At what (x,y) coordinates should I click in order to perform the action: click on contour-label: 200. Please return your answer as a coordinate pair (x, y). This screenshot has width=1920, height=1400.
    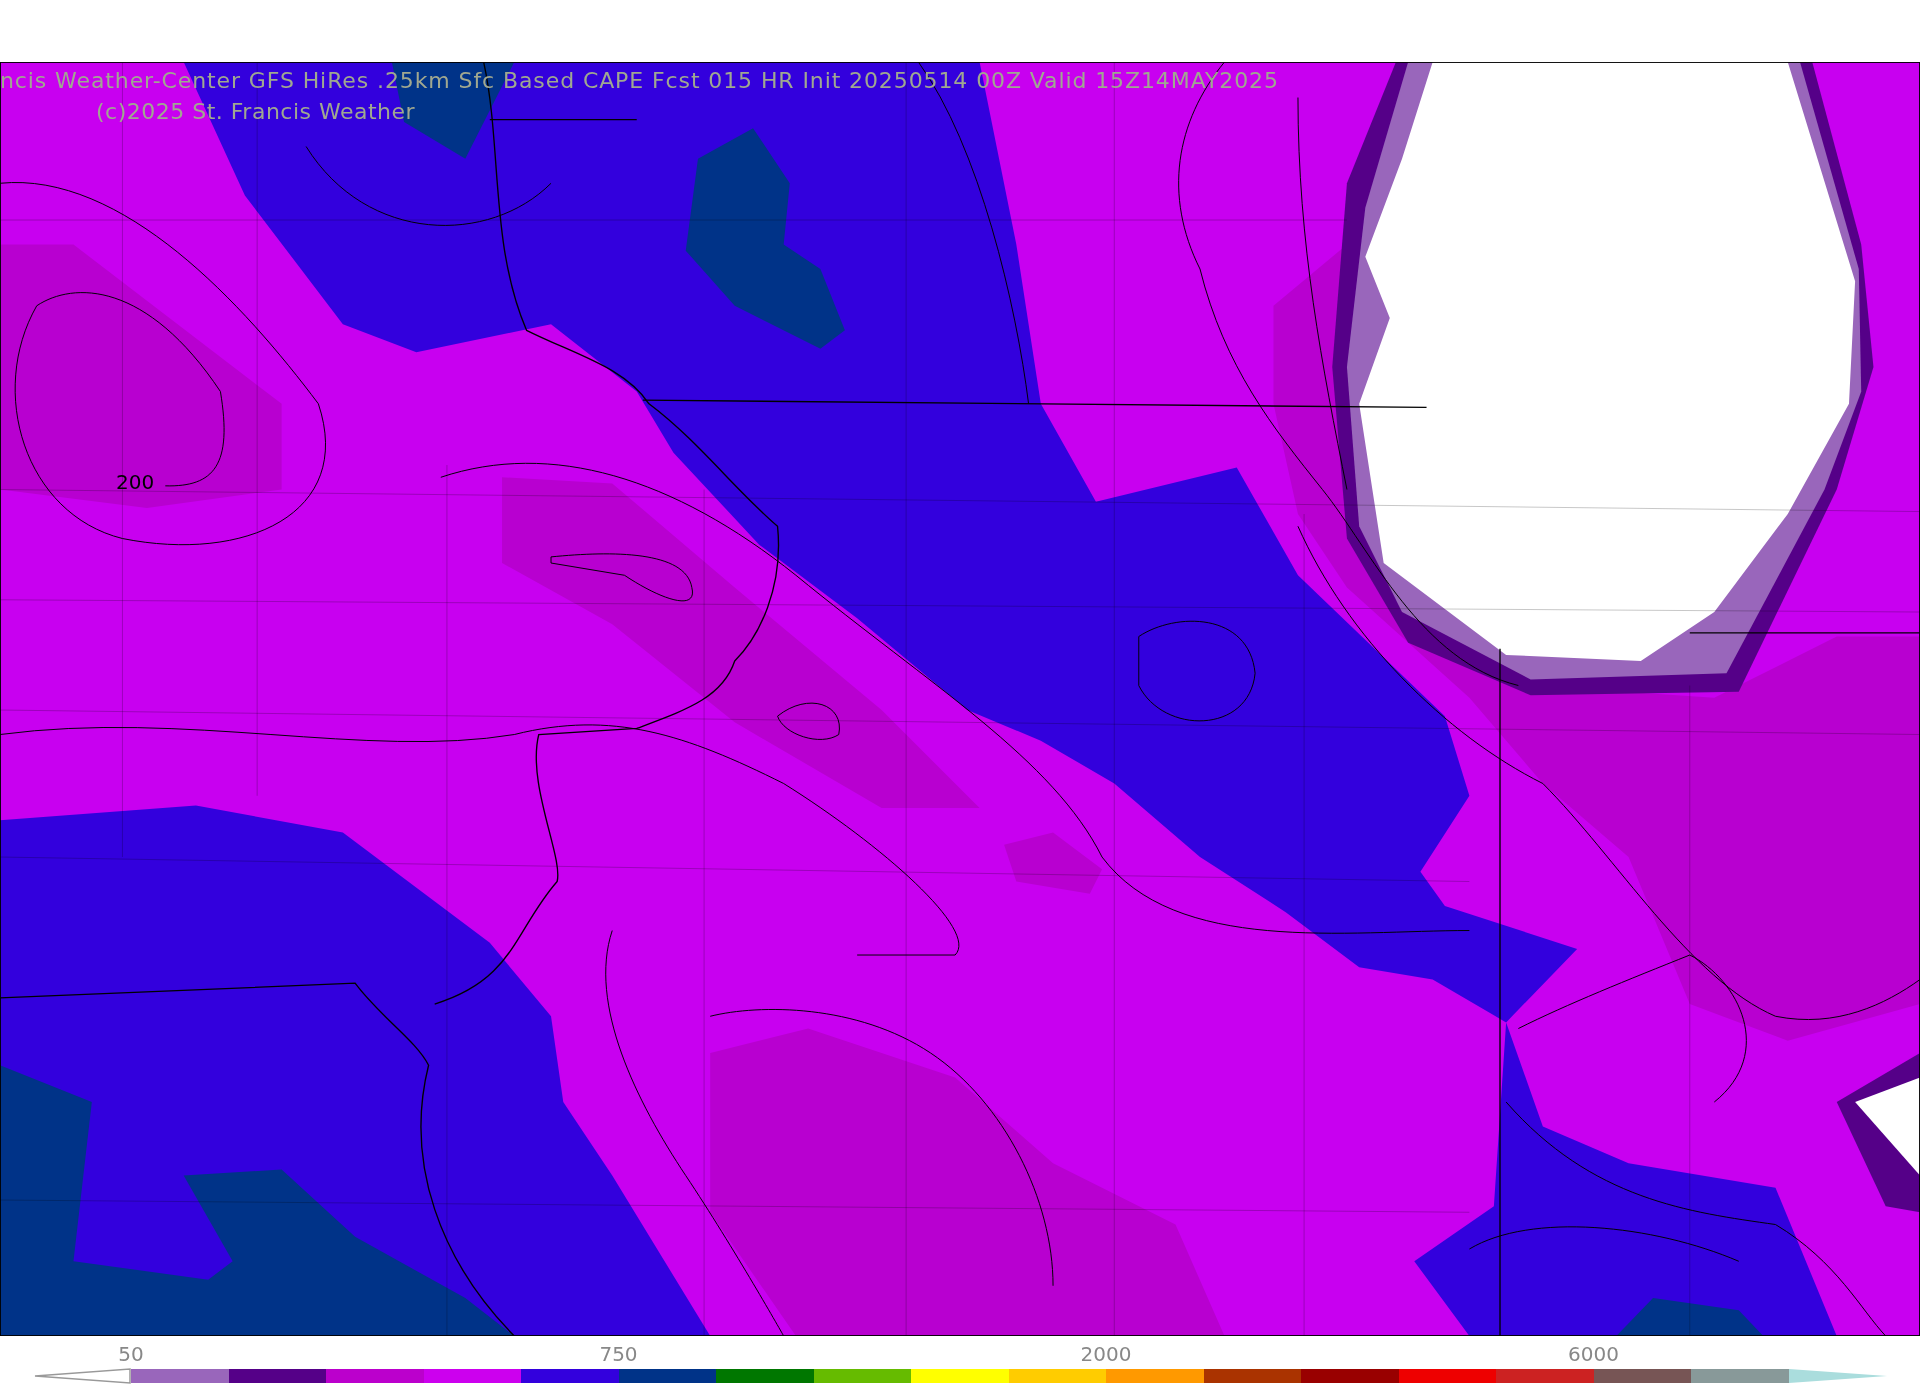
    Looking at the image, I should click on (135, 482).